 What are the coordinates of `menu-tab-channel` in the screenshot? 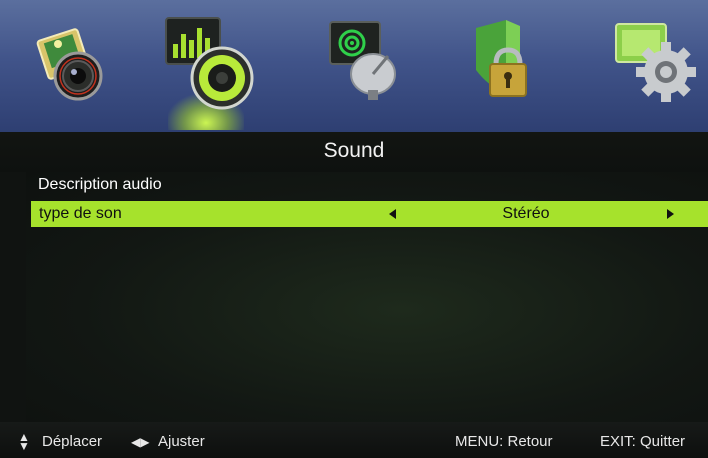 It's located at (363, 69).